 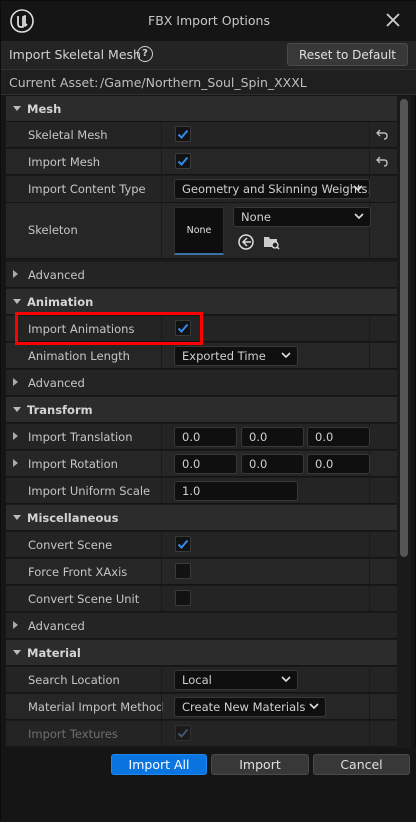 I want to click on translation-x-field: 0.0, so click(x=205, y=437).